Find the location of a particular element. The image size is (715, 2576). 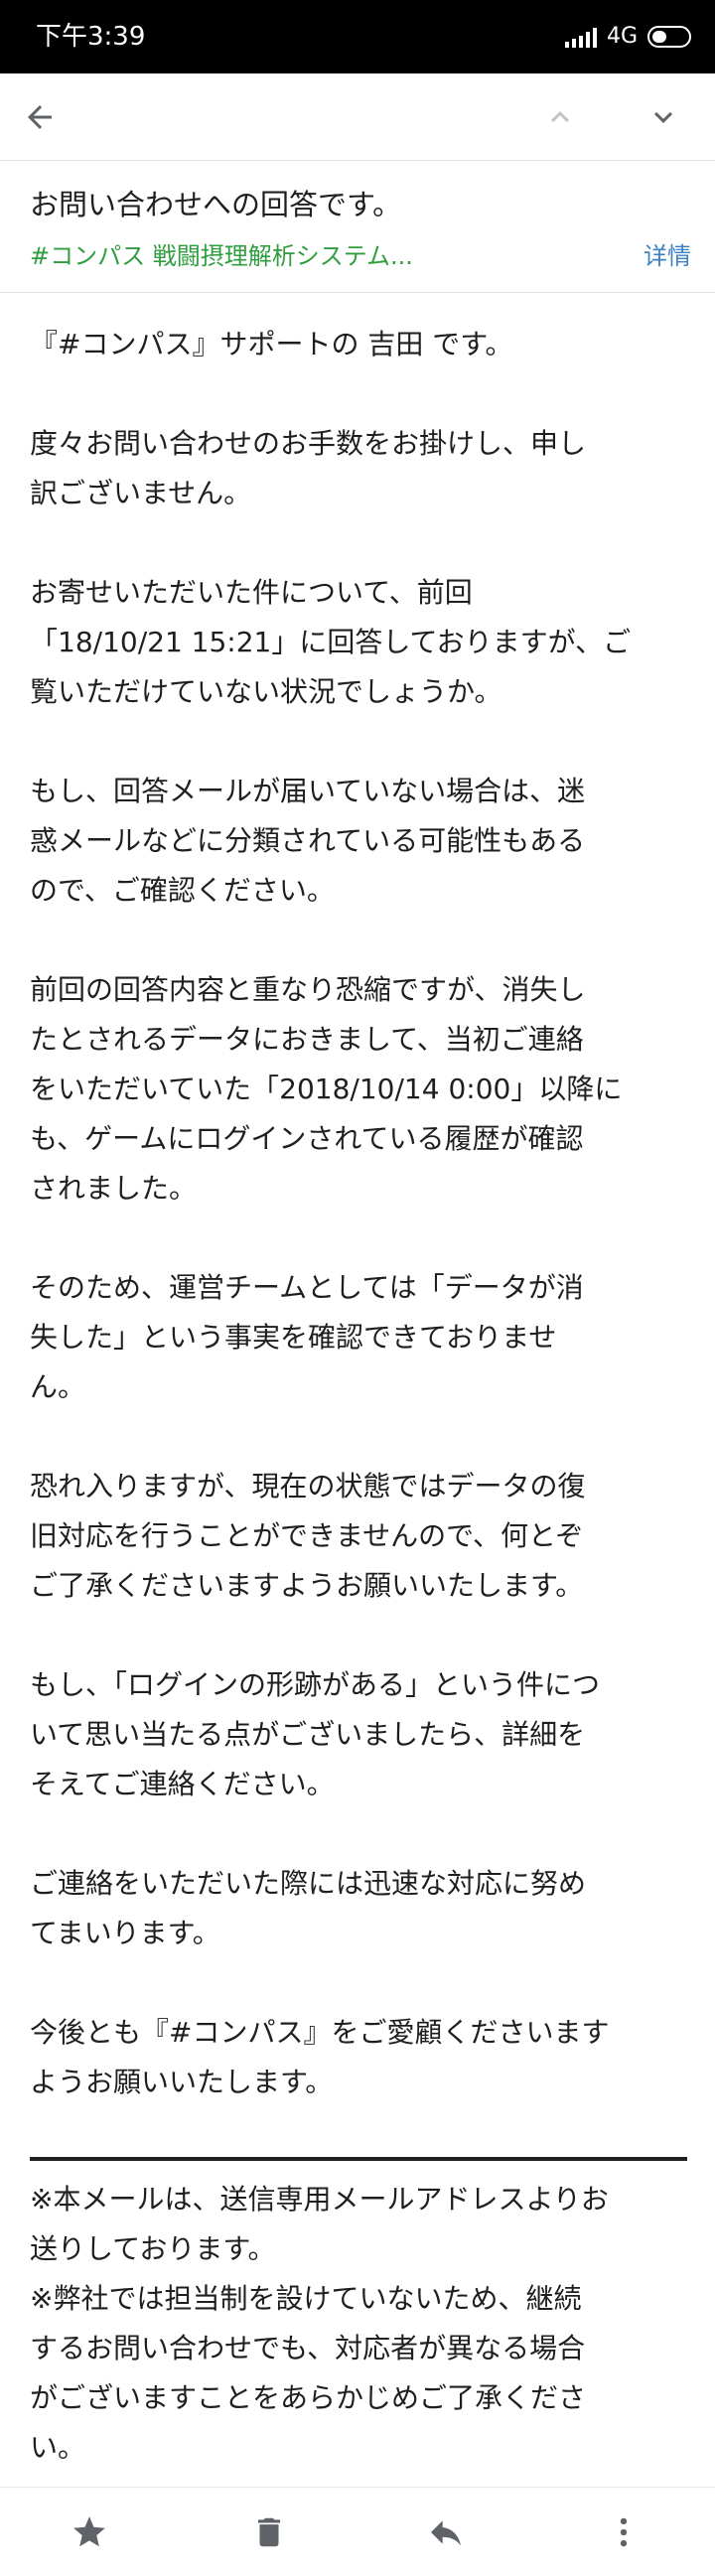

chevron-up-icon is located at coordinates (560, 117).